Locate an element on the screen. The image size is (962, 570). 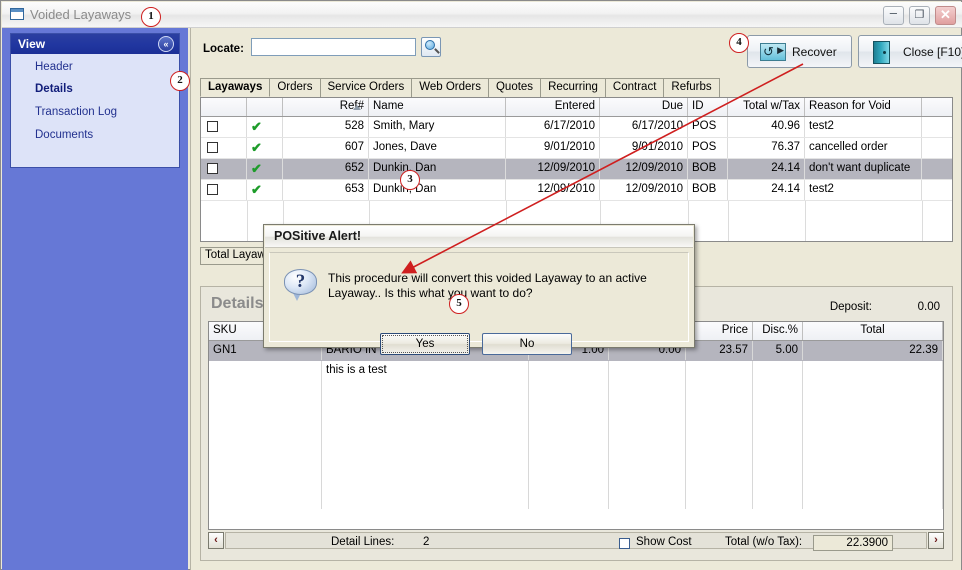
col-entered: Entered is located at coordinates (553, 107).